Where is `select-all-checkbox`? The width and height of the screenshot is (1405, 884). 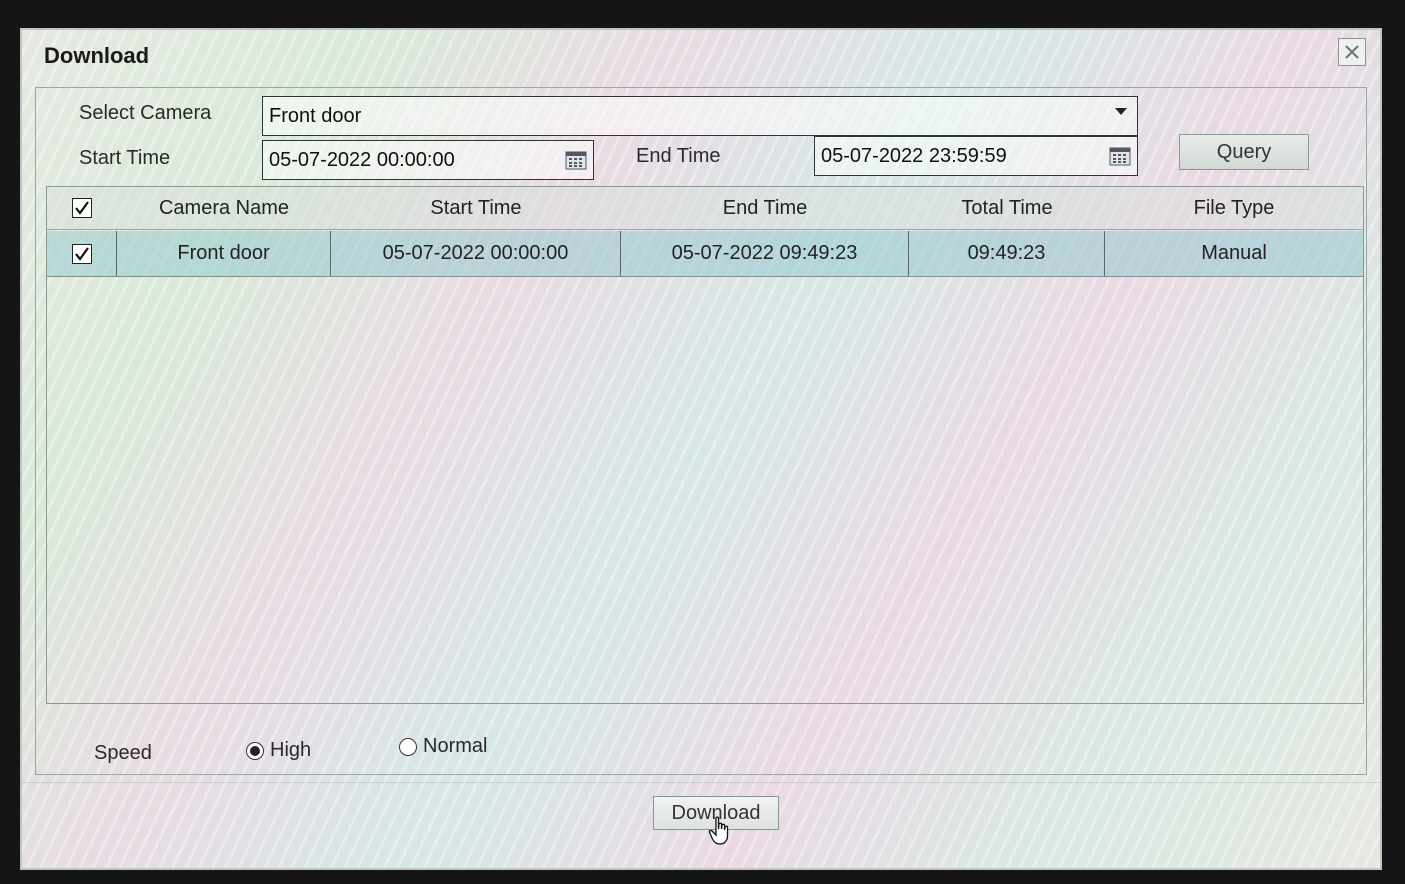 select-all-checkbox is located at coordinates (82, 208).